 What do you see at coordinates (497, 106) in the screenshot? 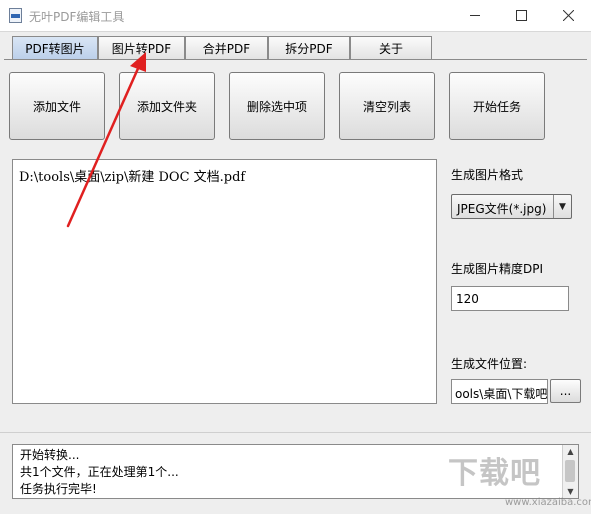
I see `start-task-button: 开始任务` at bounding box center [497, 106].